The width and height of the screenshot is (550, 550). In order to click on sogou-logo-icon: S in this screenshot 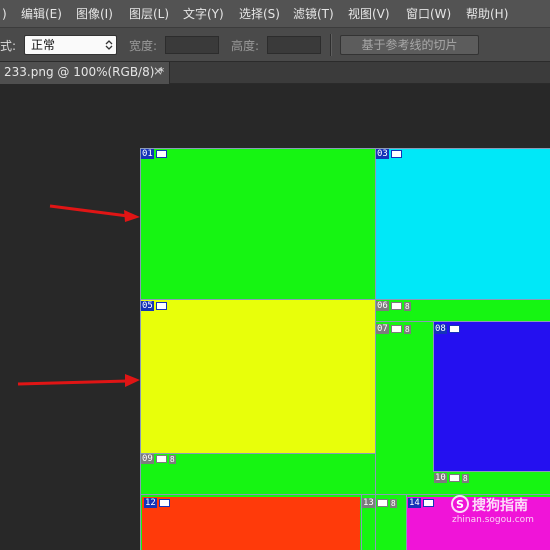, I will do `click(460, 504)`.